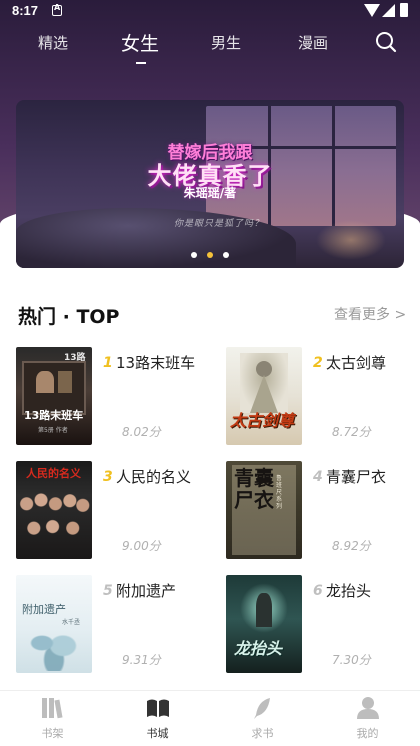  I want to click on banner-author: 朱瑶瑶/著, so click(210, 193).